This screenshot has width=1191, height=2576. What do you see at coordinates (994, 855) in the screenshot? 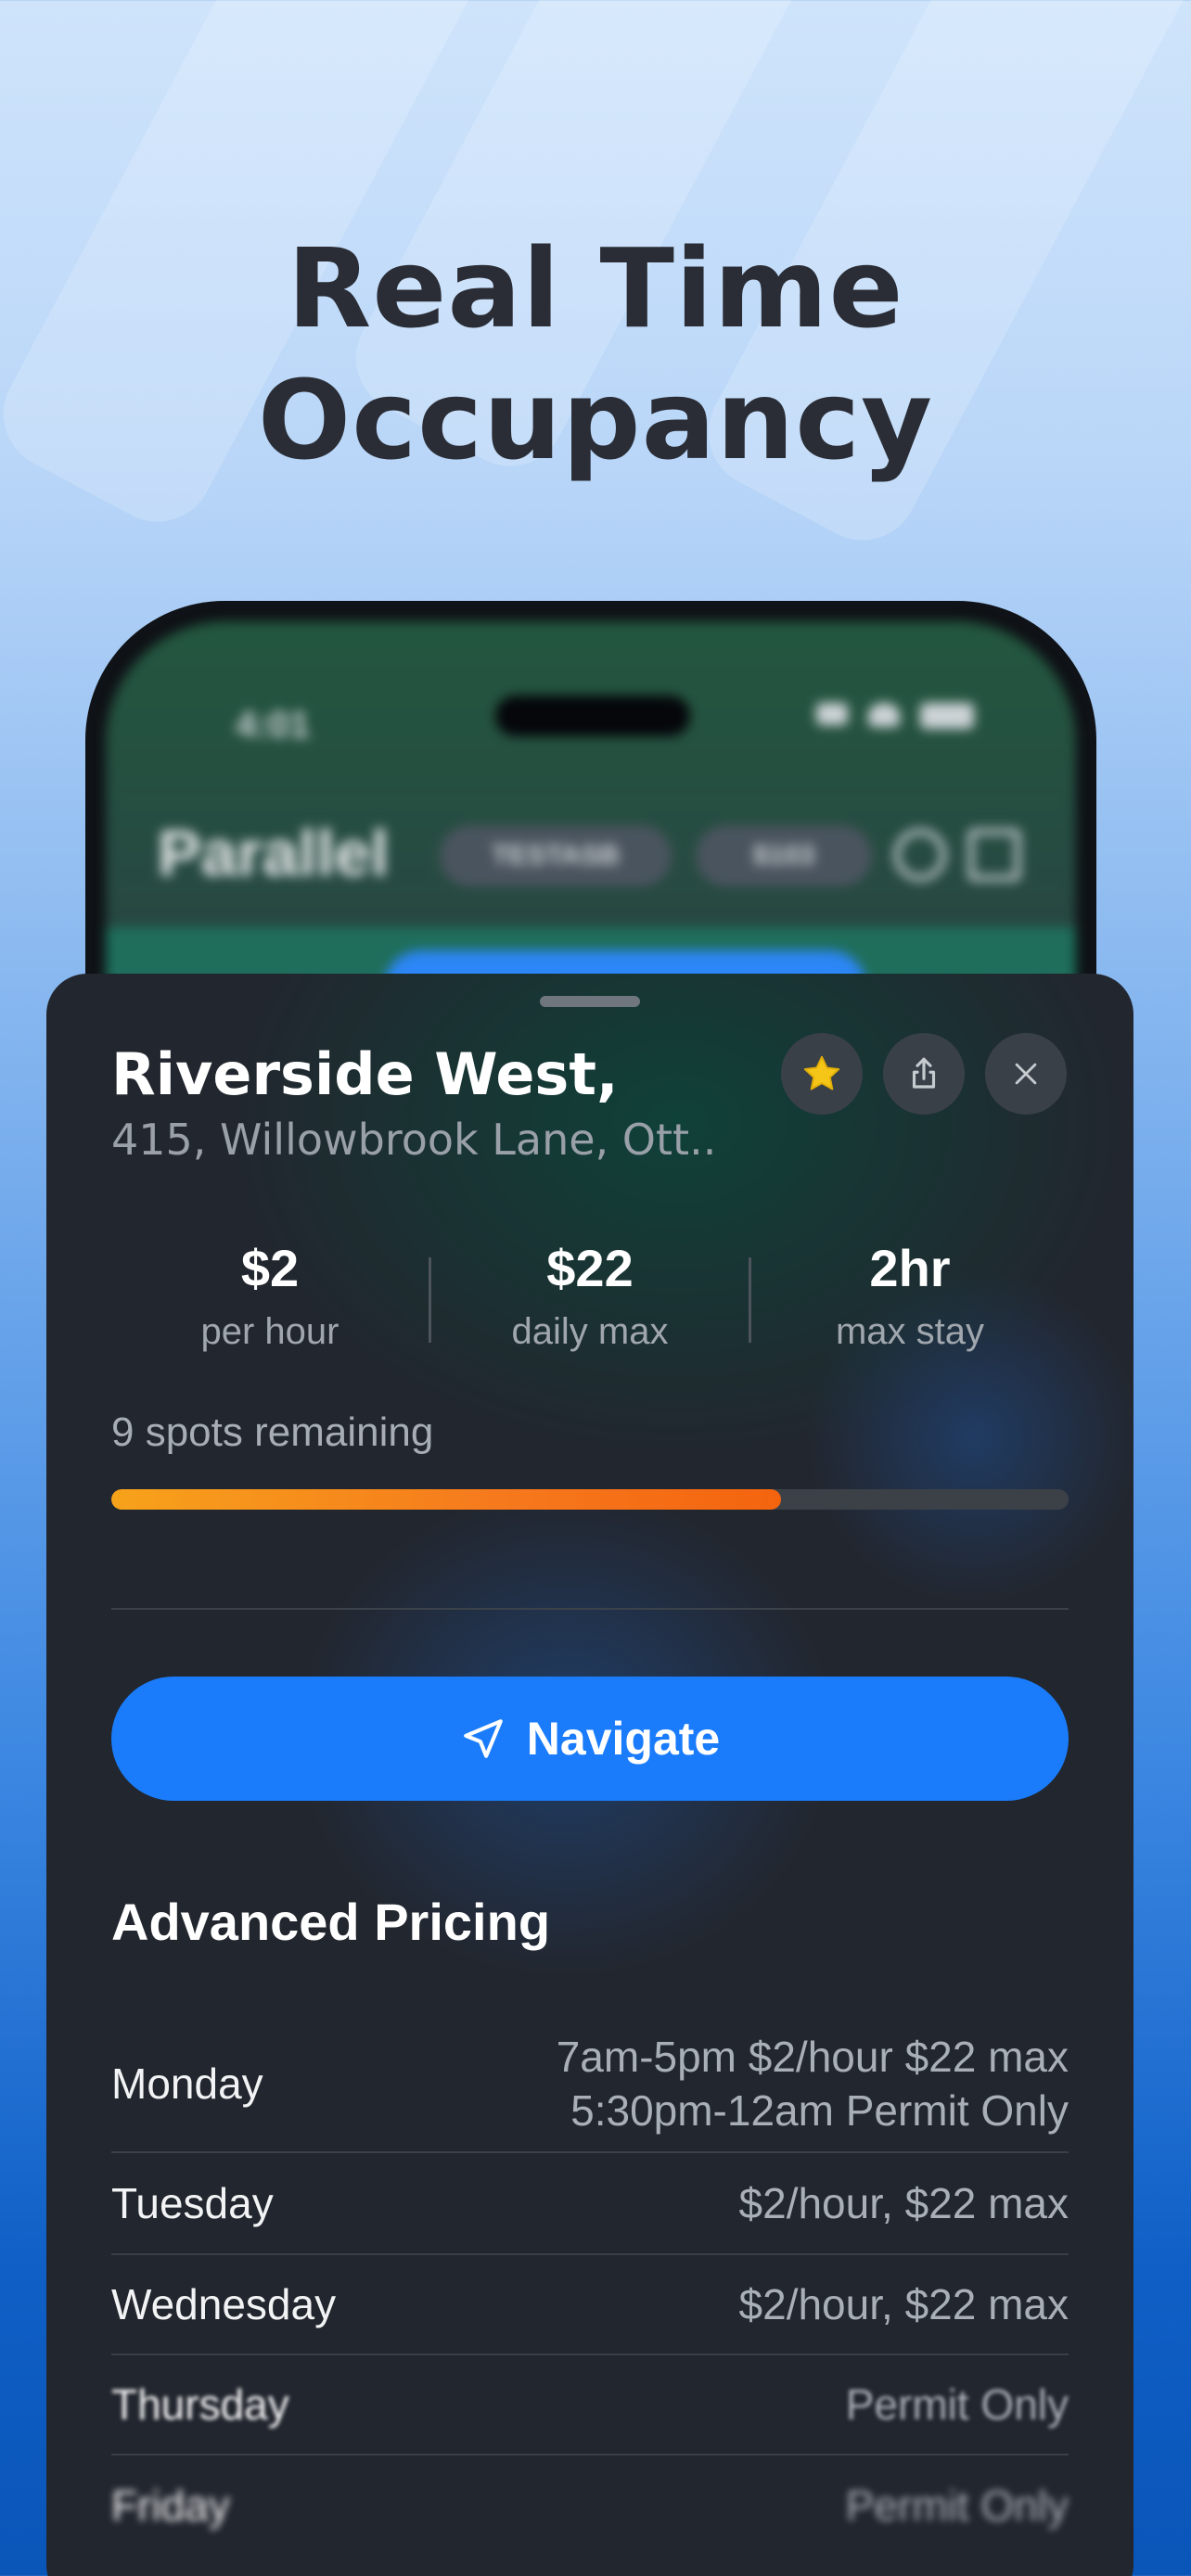
I see `profile-icon` at bounding box center [994, 855].